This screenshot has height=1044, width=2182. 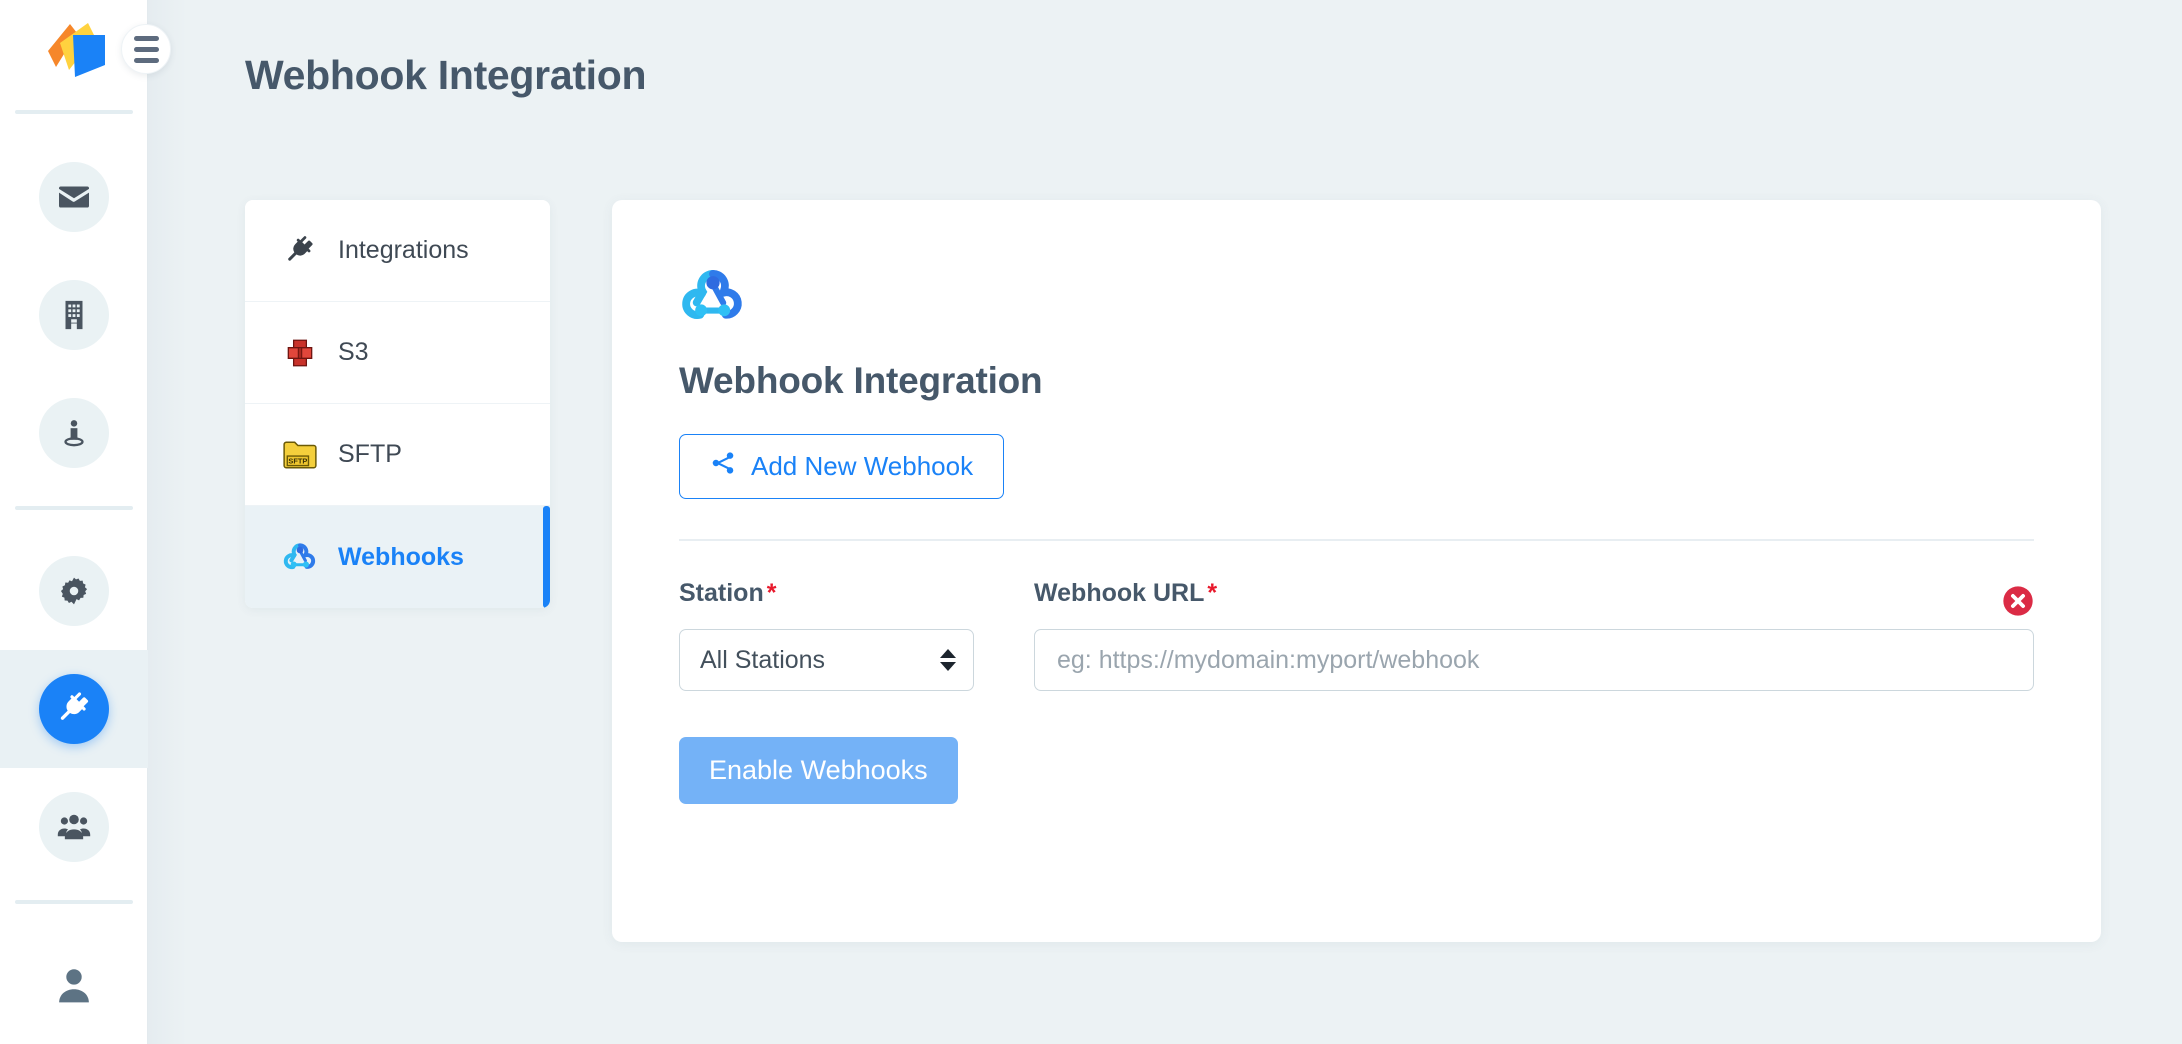 What do you see at coordinates (818, 770) in the screenshot?
I see `enable-webhooks-button: Enable Webhooks` at bounding box center [818, 770].